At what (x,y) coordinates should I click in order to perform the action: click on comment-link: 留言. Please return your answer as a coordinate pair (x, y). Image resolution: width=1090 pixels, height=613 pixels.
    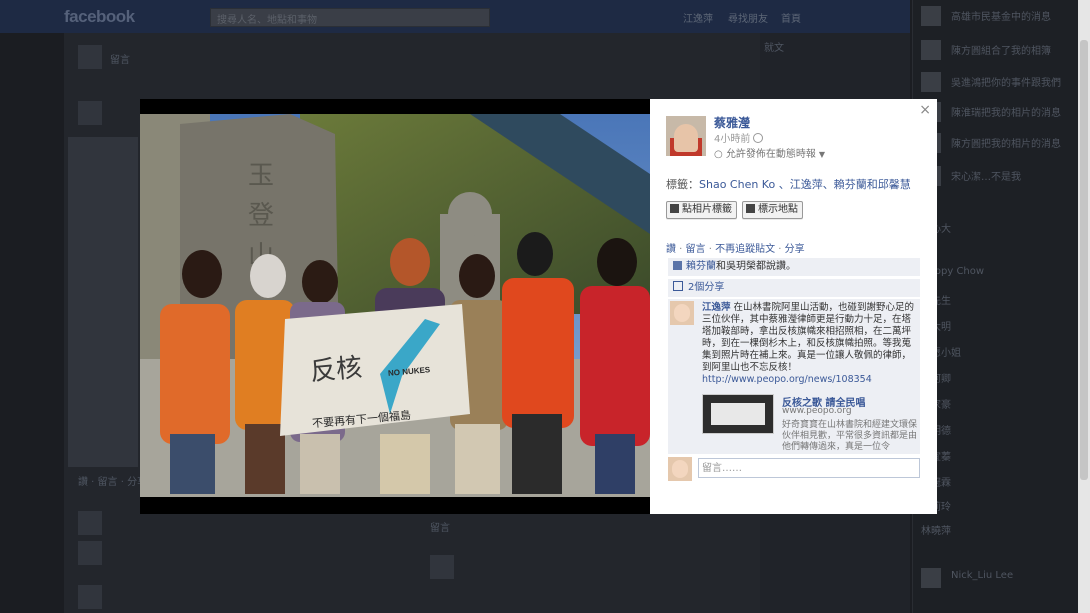
    Looking at the image, I should click on (696, 249).